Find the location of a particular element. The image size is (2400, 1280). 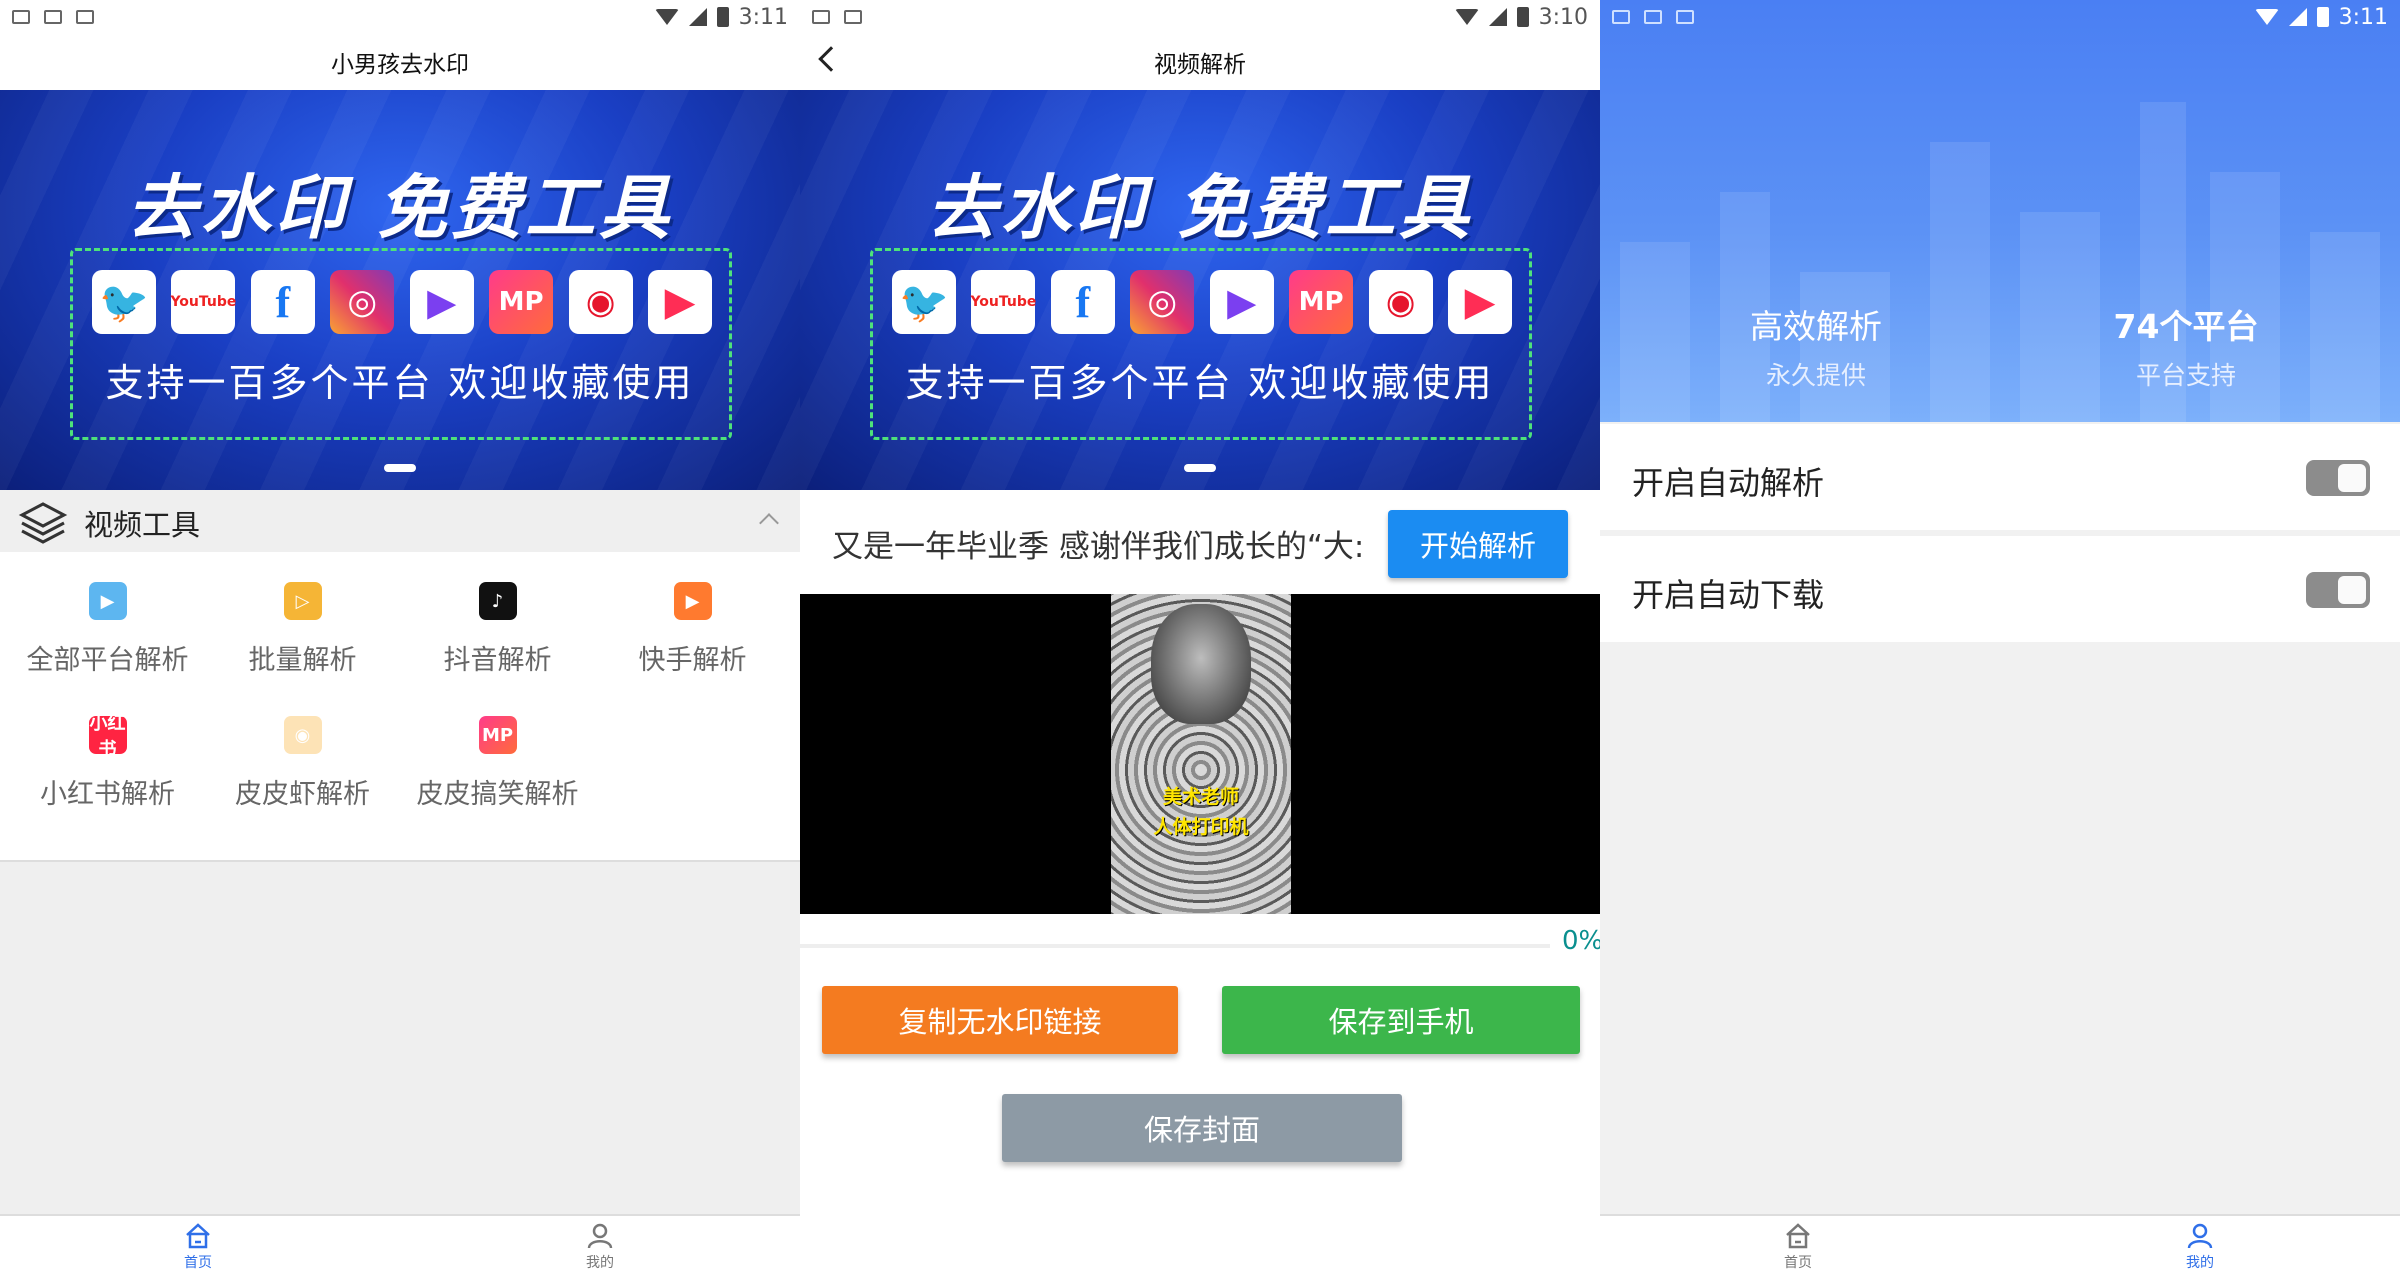

section-title: 视频工具 is located at coordinates (142, 525).